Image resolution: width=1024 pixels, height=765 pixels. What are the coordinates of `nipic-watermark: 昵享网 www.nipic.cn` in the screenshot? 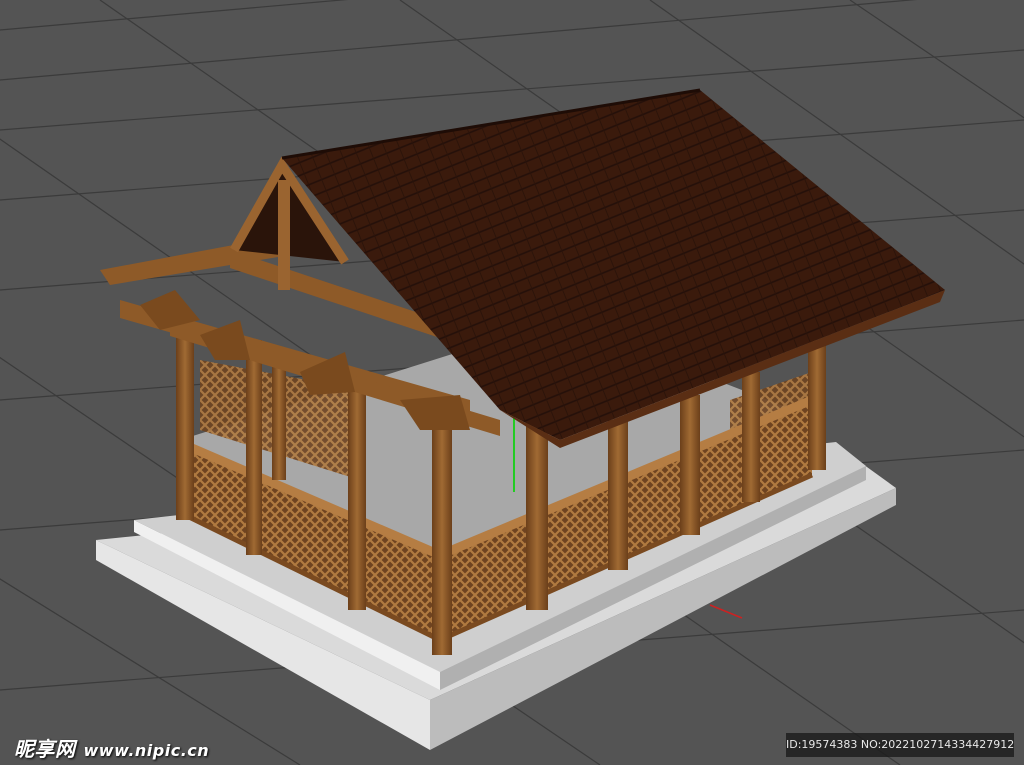 It's located at (111, 747).